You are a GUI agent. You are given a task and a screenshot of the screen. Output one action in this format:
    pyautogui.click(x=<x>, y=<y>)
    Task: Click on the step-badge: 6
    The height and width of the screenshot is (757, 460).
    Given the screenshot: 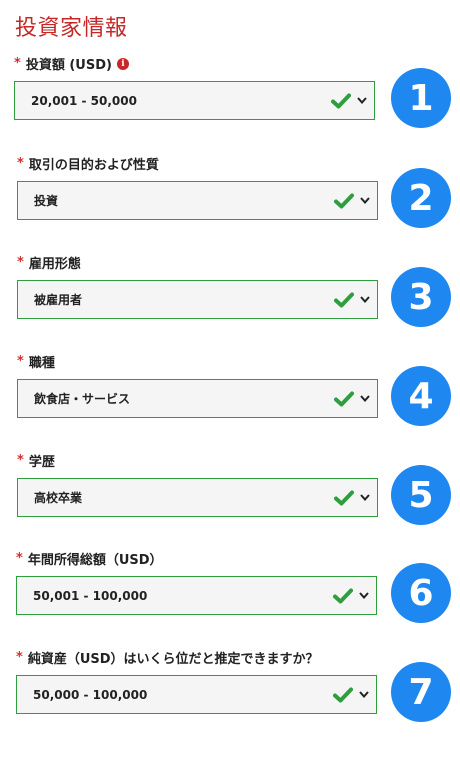 What is the action you would take?
    pyautogui.click(x=421, y=593)
    